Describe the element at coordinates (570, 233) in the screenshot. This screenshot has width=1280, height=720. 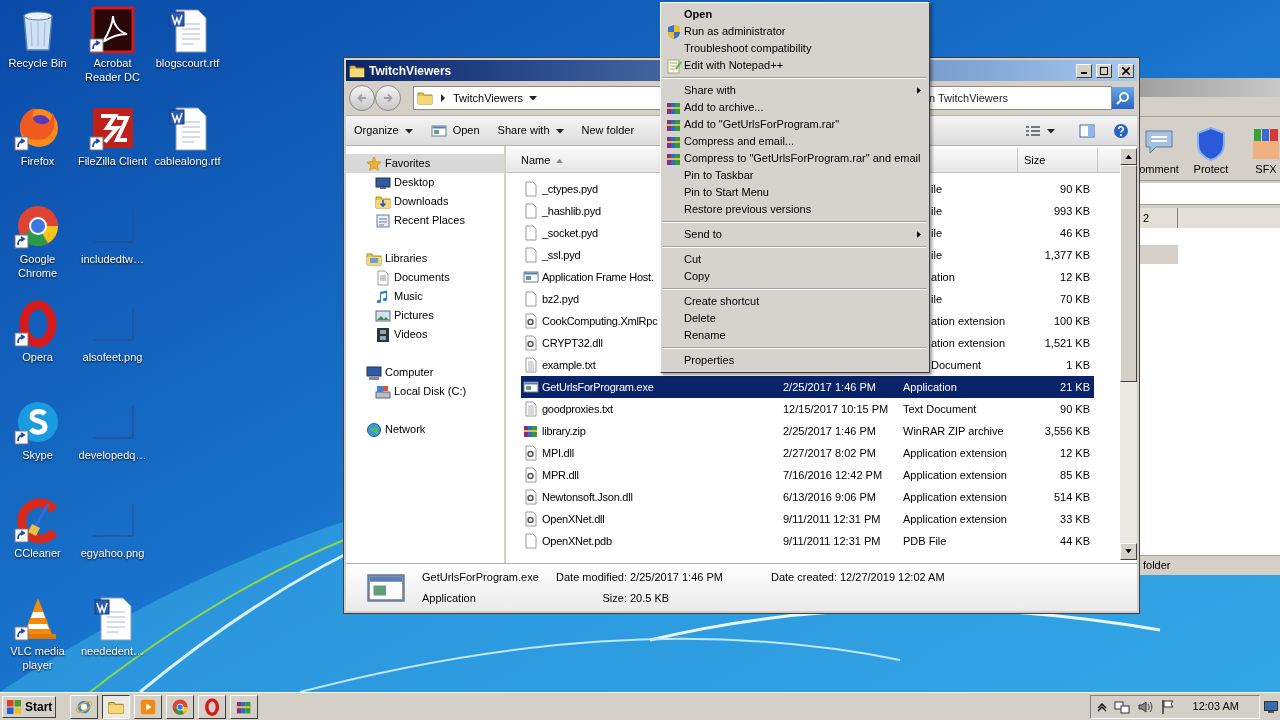
I see `file-name: _socket.pyd` at that location.